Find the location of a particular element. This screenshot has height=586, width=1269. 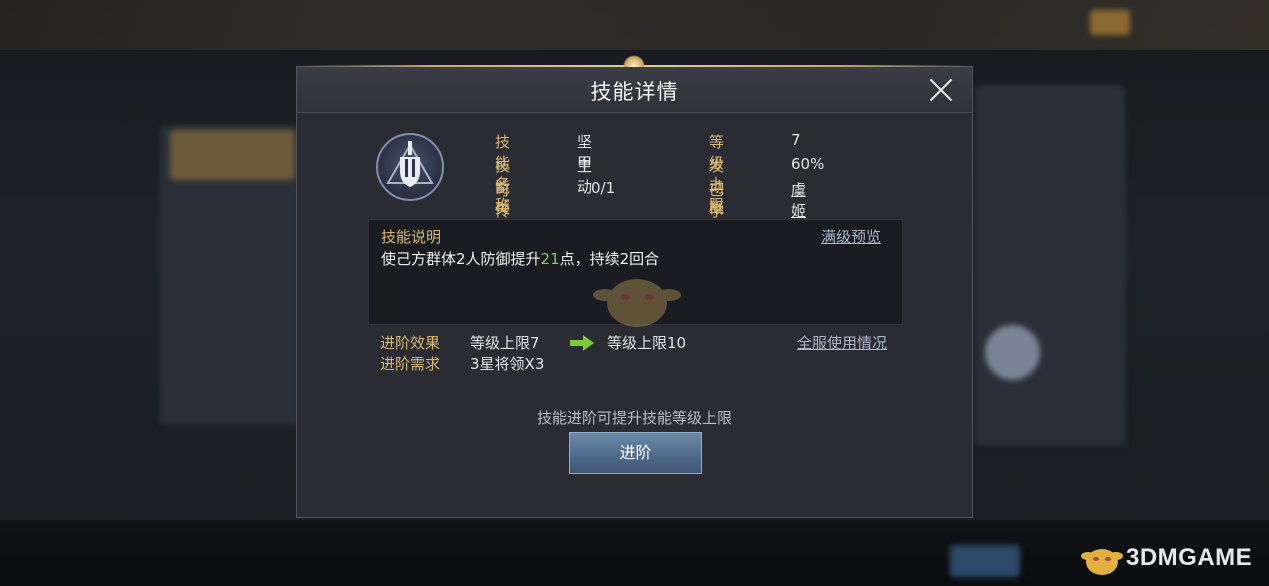

background-bottom-bar is located at coordinates (634, 553).